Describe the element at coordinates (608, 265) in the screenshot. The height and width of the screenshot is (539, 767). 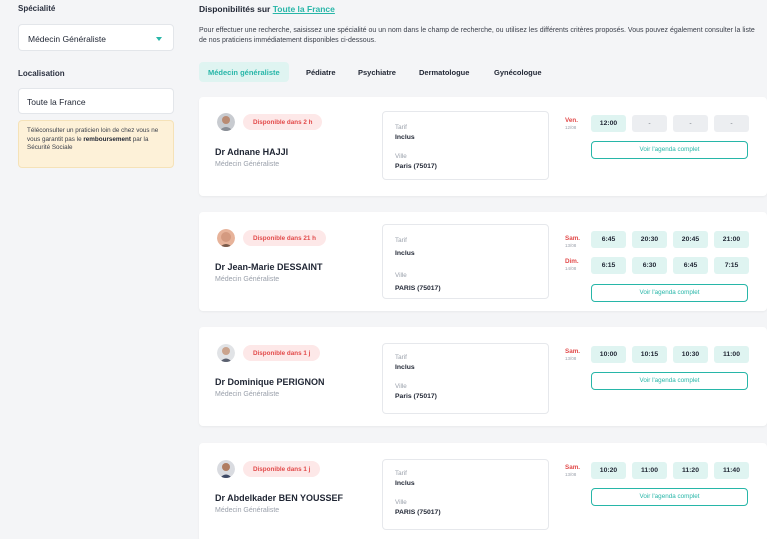
I see `time-slot: 6:15` at that location.